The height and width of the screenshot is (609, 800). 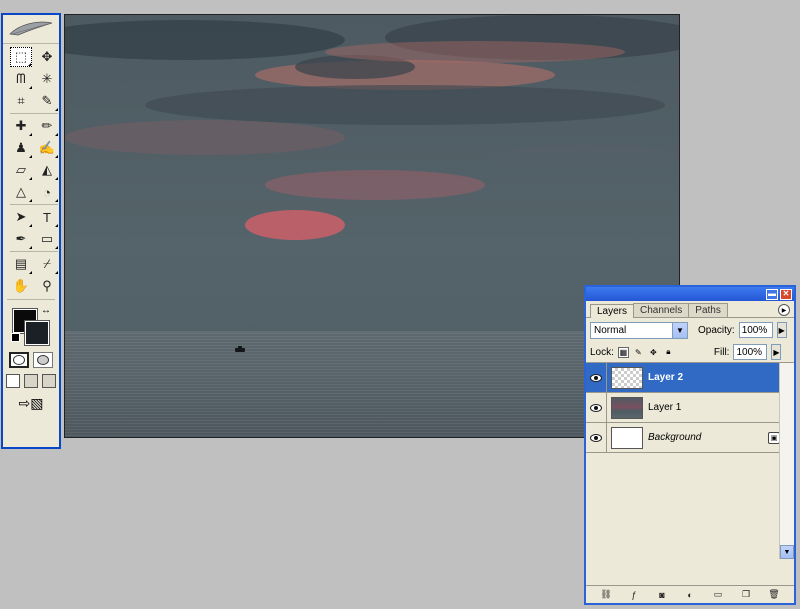 What do you see at coordinates (21, 170) in the screenshot?
I see `eraser-tool-icon: ▱` at bounding box center [21, 170].